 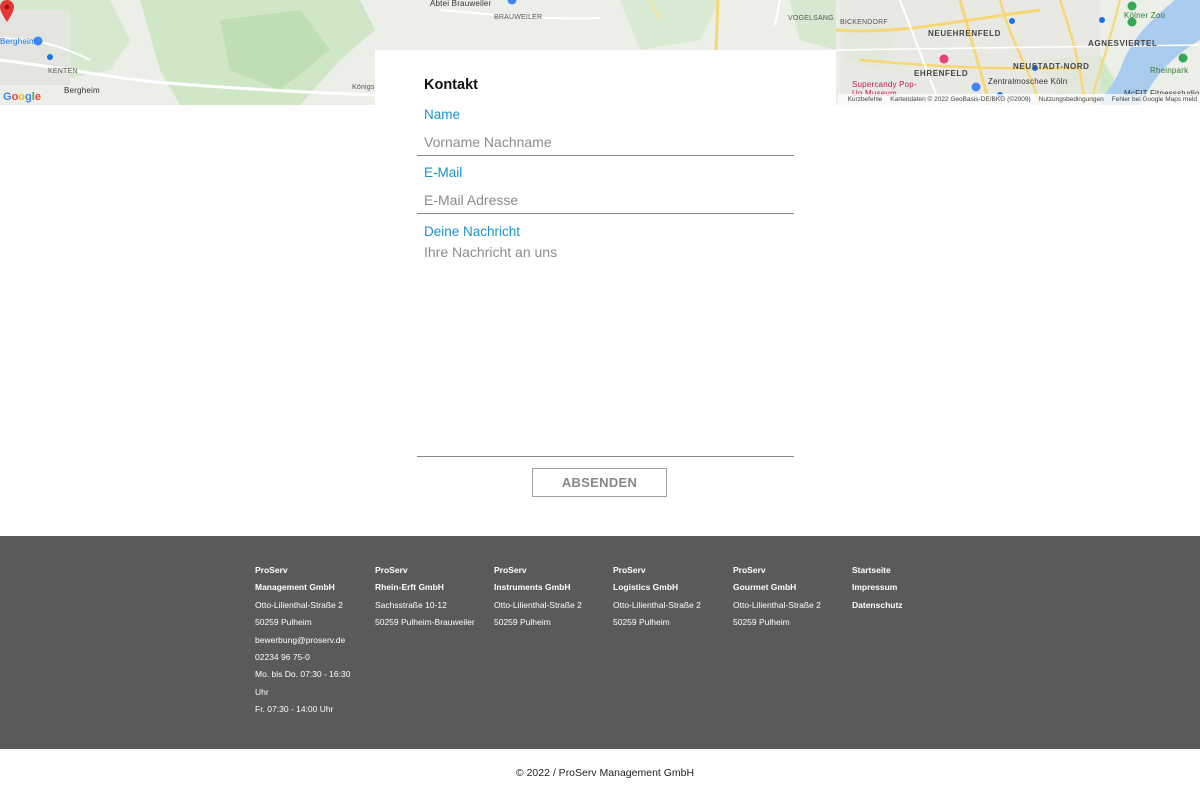 I want to click on map-label-neustadt-nord: NEUSTADT-NORD, so click(x=1051, y=66).